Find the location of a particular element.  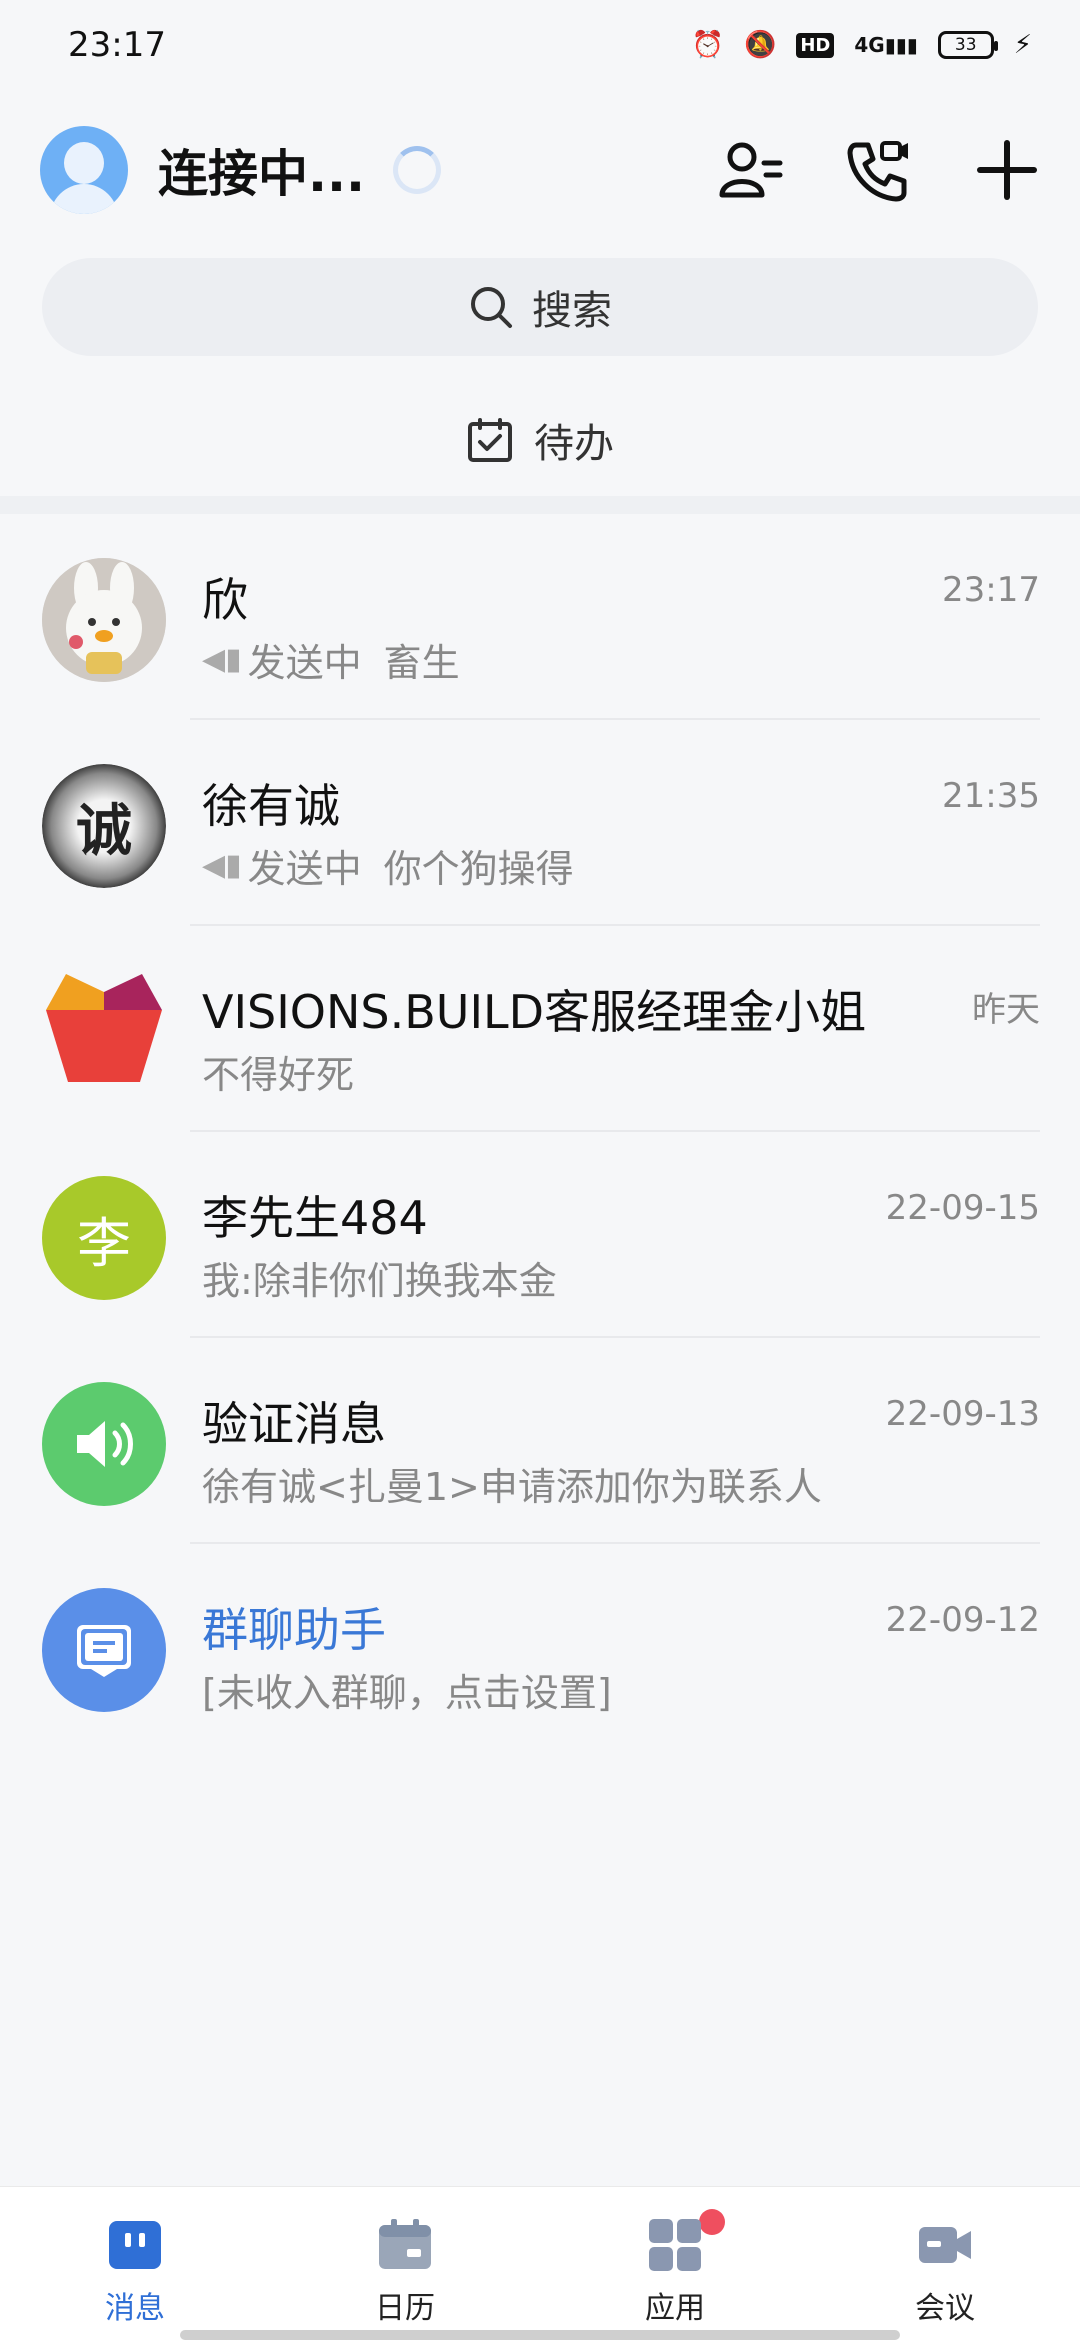

group-assistant-icon is located at coordinates (104, 1651).